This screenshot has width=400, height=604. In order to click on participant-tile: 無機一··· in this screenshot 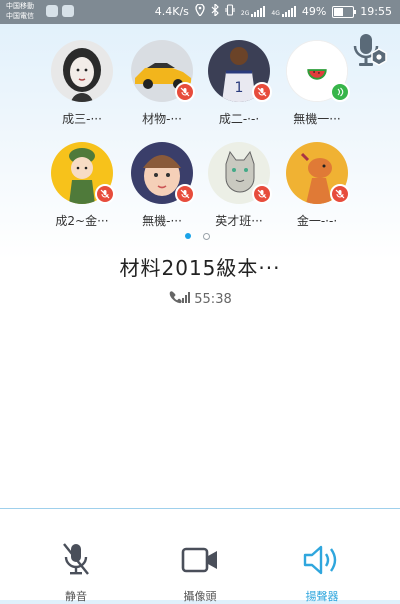, I will do `click(317, 83)`.